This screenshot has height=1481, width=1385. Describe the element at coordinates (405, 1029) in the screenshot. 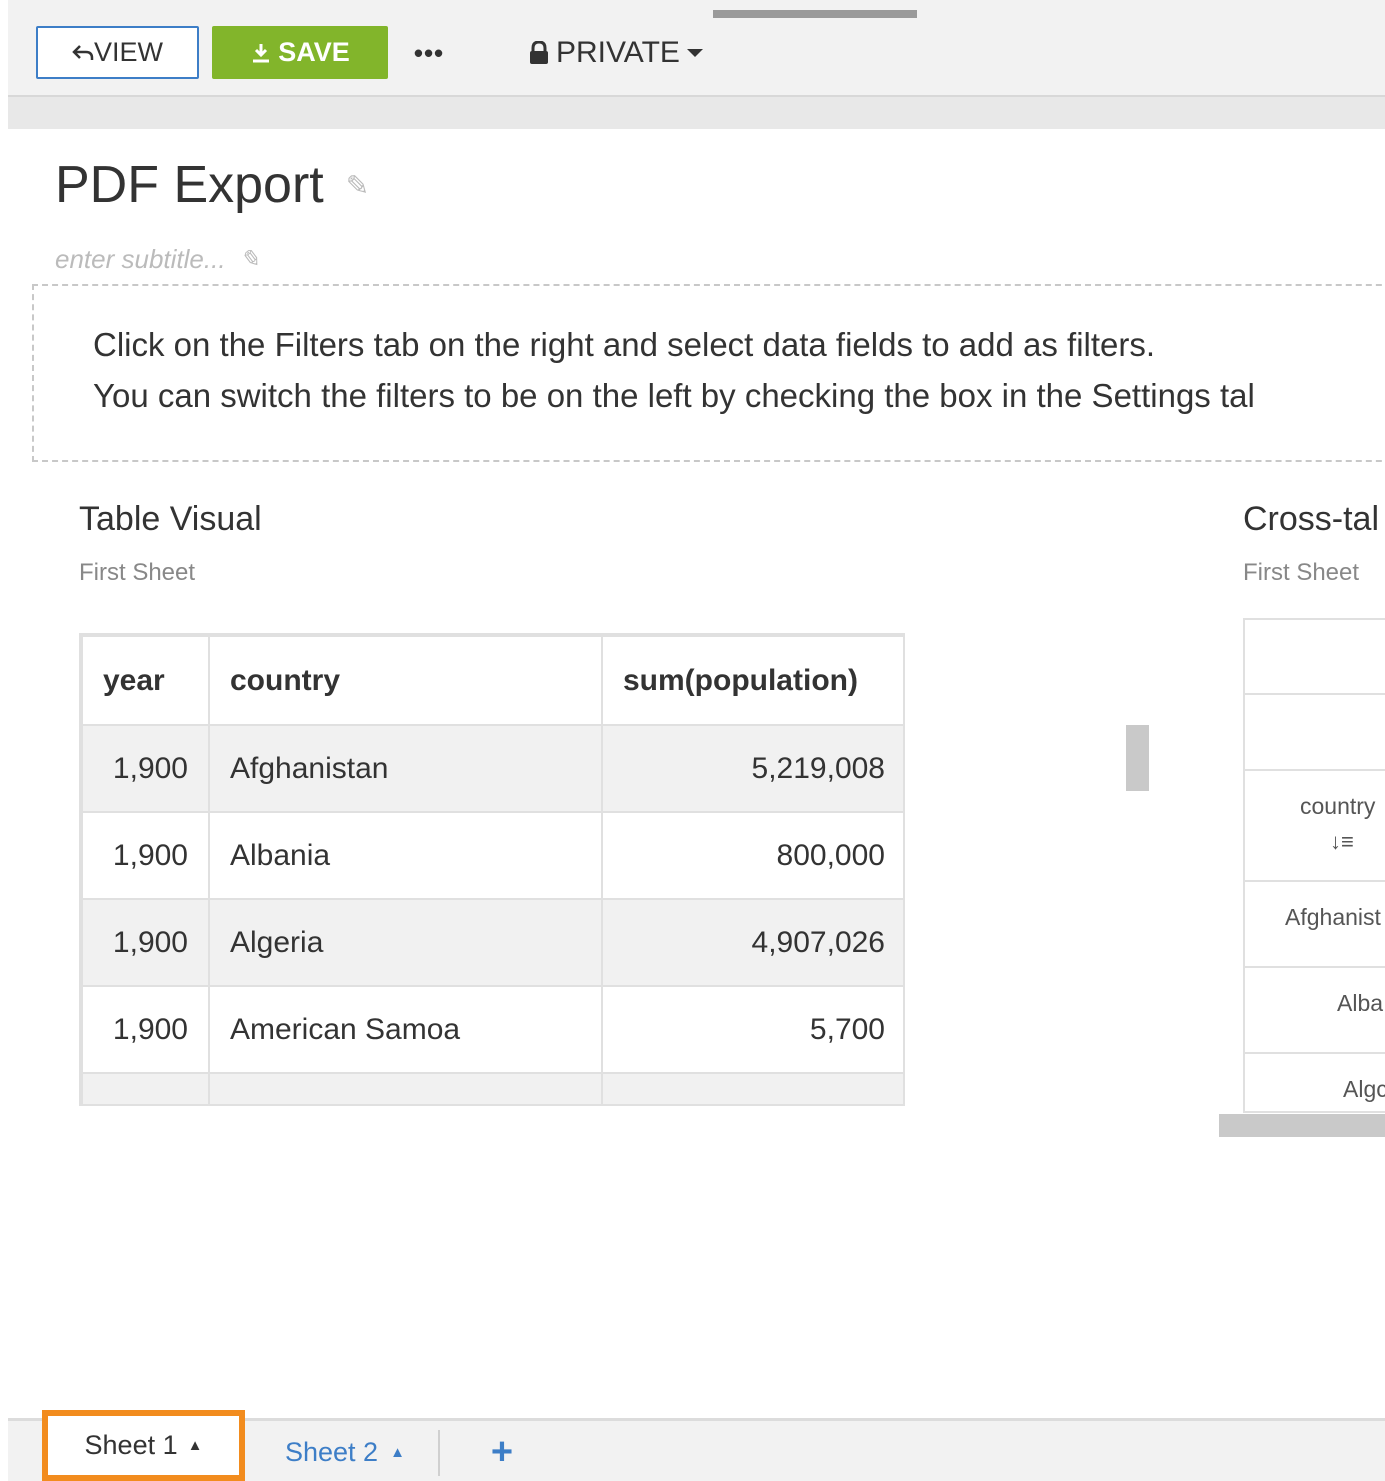

I see `cell-country: American Samoa` at that location.